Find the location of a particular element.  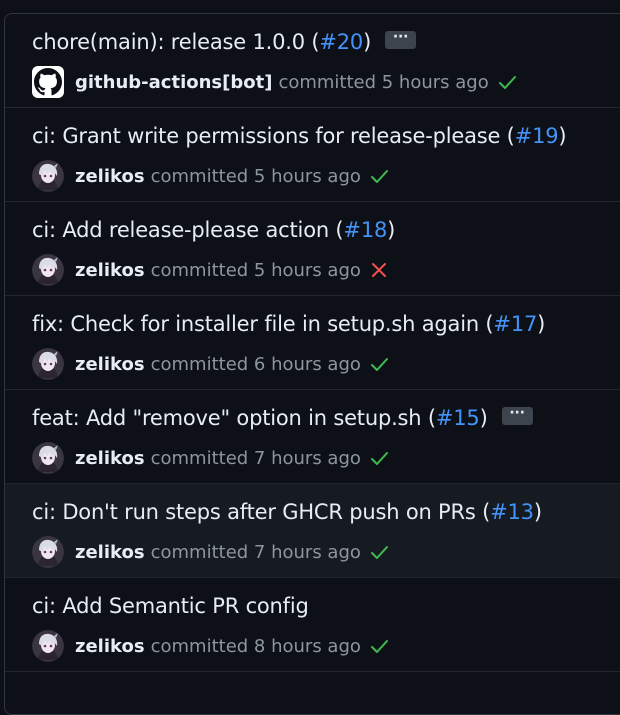

pr-link: #19 is located at coordinates (537, 136).